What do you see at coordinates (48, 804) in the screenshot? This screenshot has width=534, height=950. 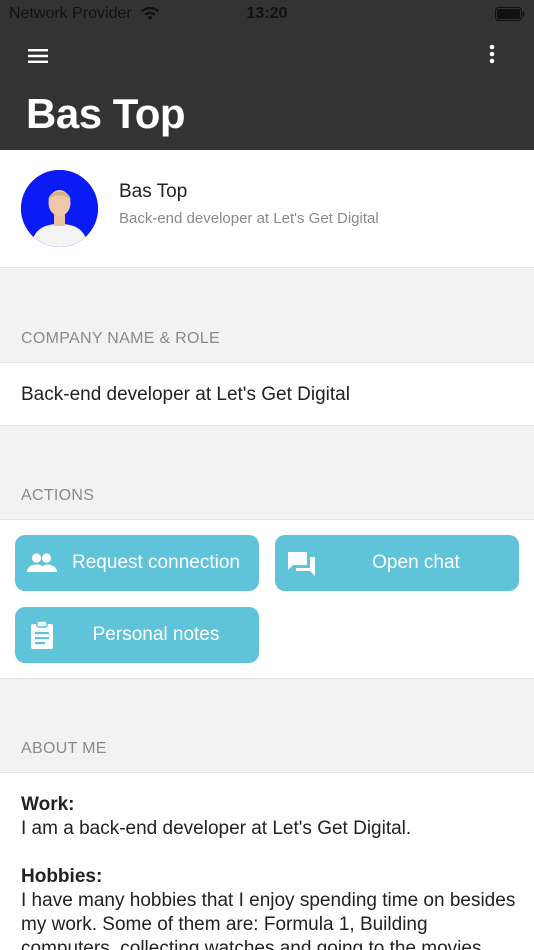 I see `work-heading: Work:` at bounding box center [48, 804].